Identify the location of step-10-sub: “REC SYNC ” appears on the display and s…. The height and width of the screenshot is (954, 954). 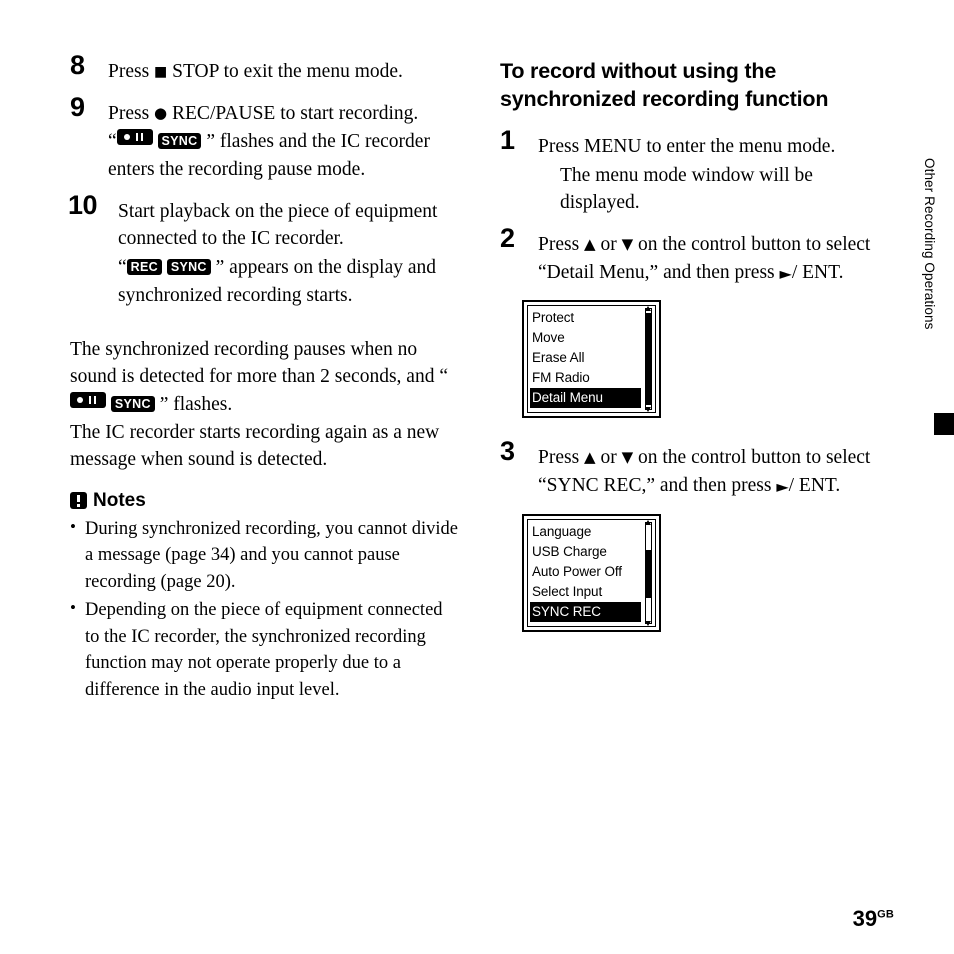
(289, 281).